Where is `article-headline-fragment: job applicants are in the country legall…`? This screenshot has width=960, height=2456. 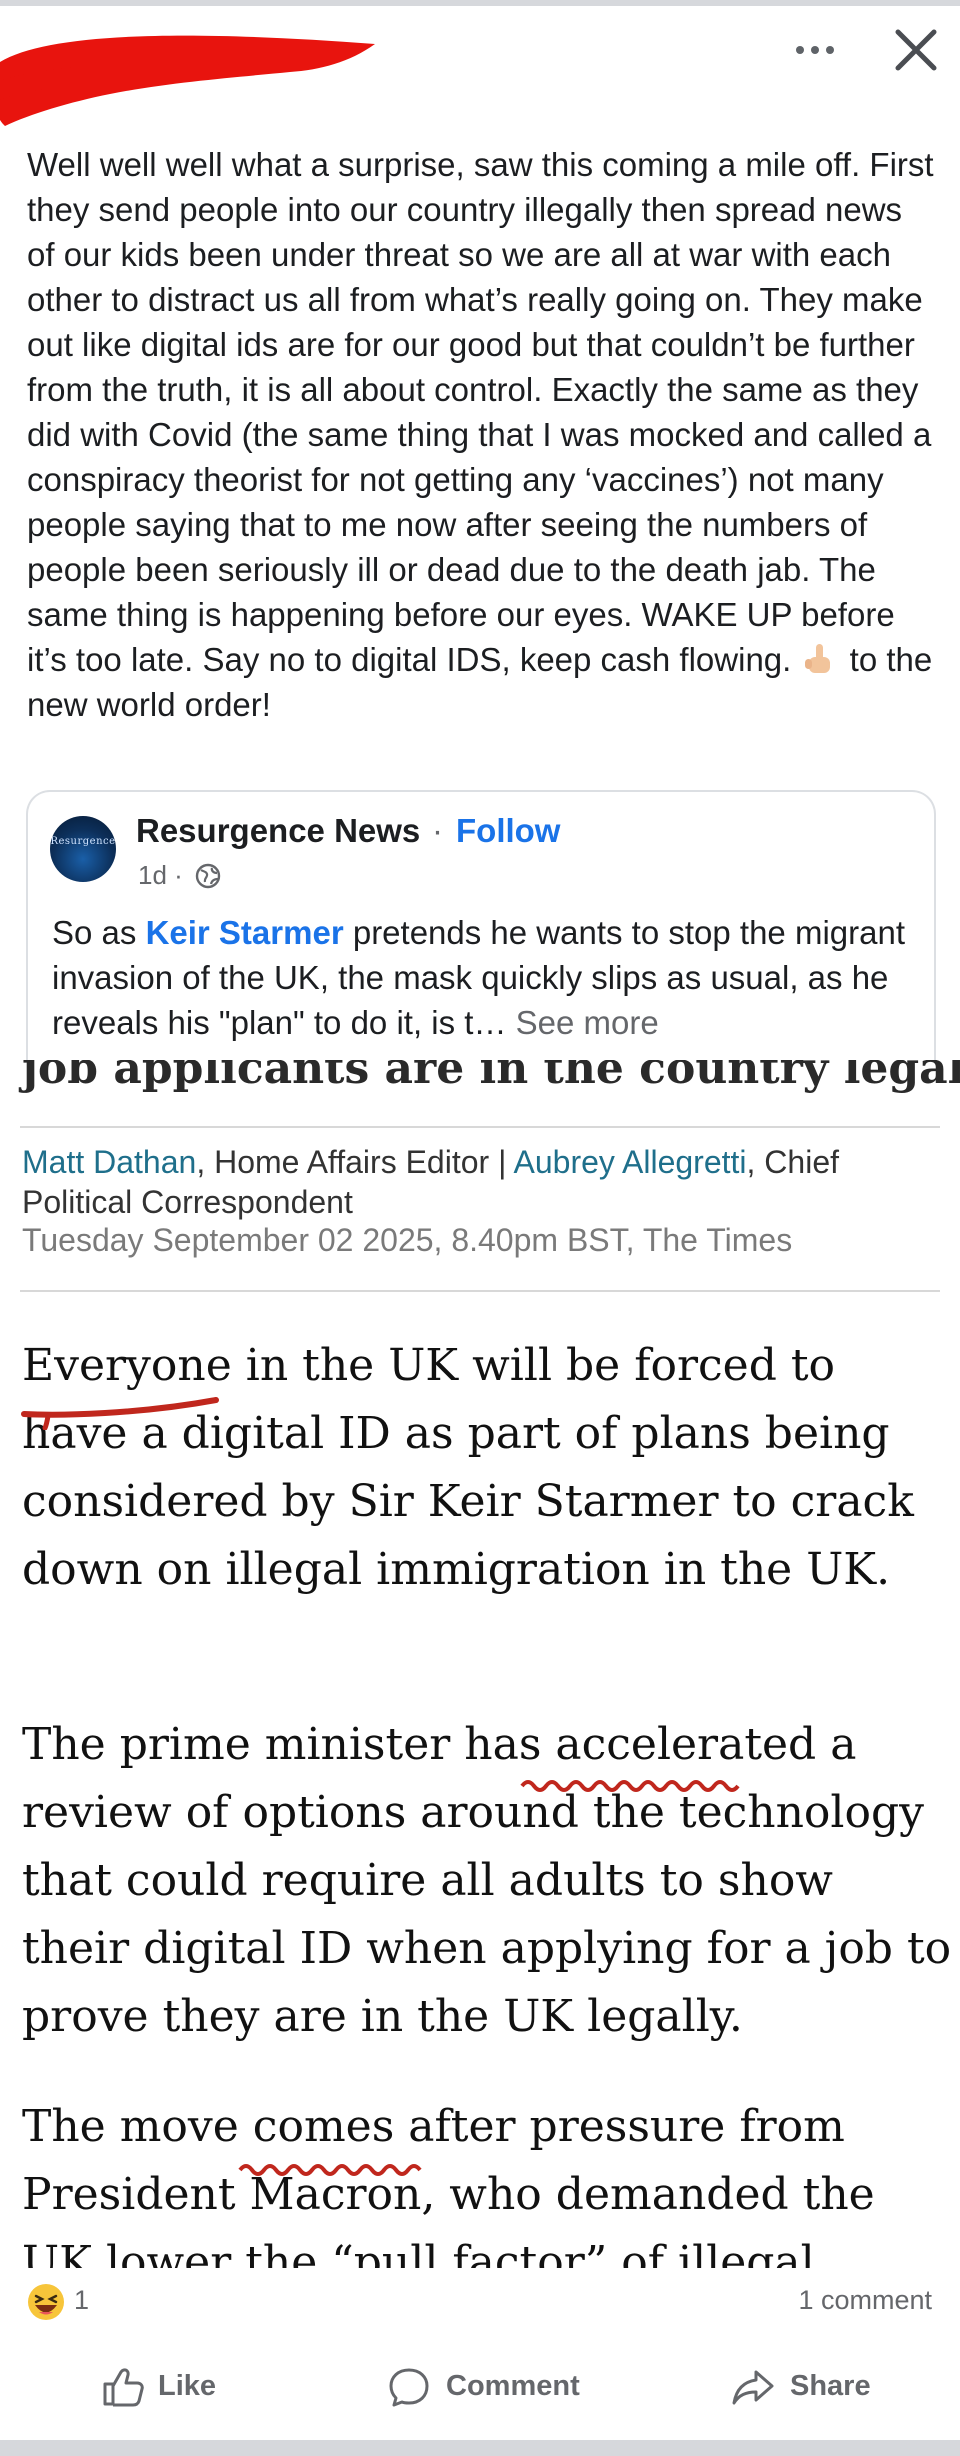
article-headline-fragment: job applicants are in the country legall… is located at coordinates (491, 1077).